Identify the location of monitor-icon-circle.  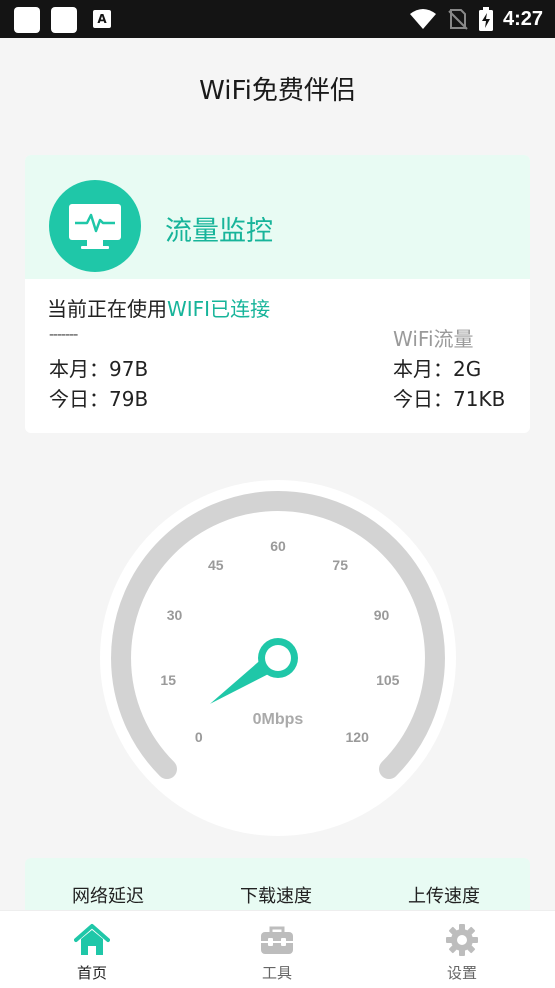
(95, 226).